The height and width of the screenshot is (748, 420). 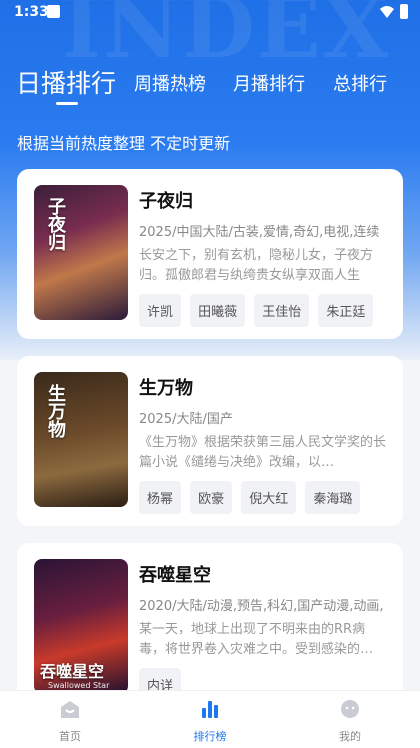 I want to click on poster-image: 子夜归, so click(x=81, y=252).